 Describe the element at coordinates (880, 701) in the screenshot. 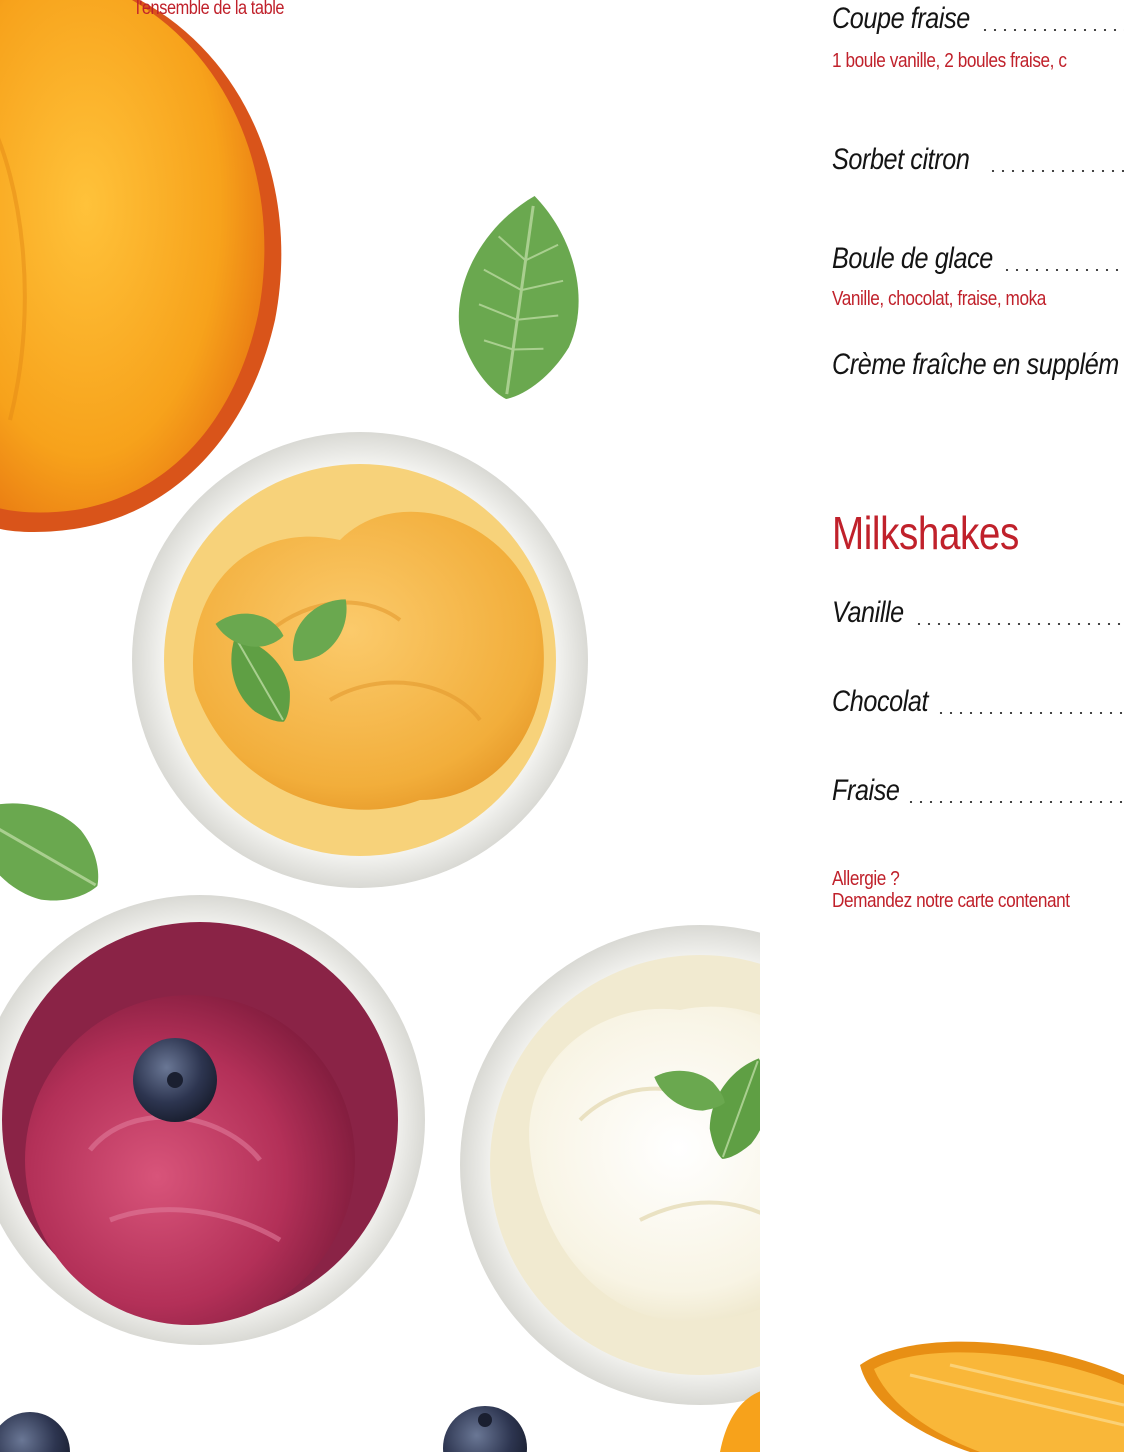

I see `item-name: Chocolat` at that location.